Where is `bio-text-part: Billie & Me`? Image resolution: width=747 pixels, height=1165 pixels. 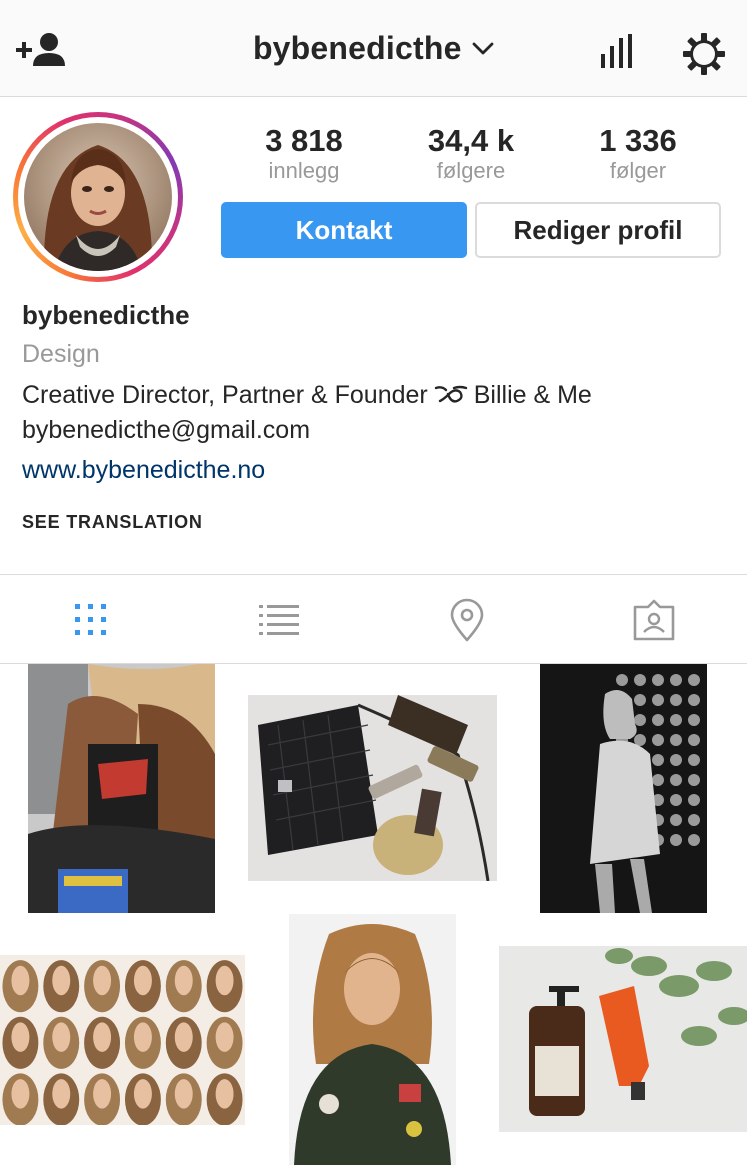
bio-text-part: Billie & Me is located at coordinates (532, 395).